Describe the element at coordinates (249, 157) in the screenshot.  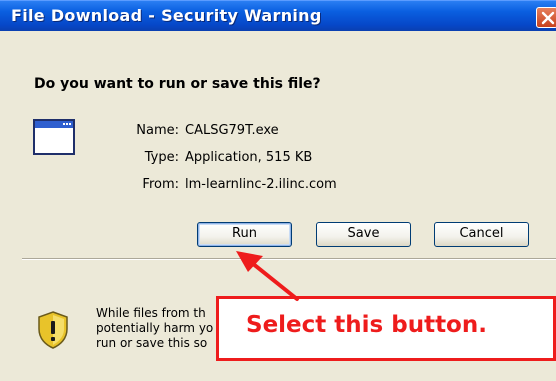
I see `type-value: Application, 515 KB` at that location.